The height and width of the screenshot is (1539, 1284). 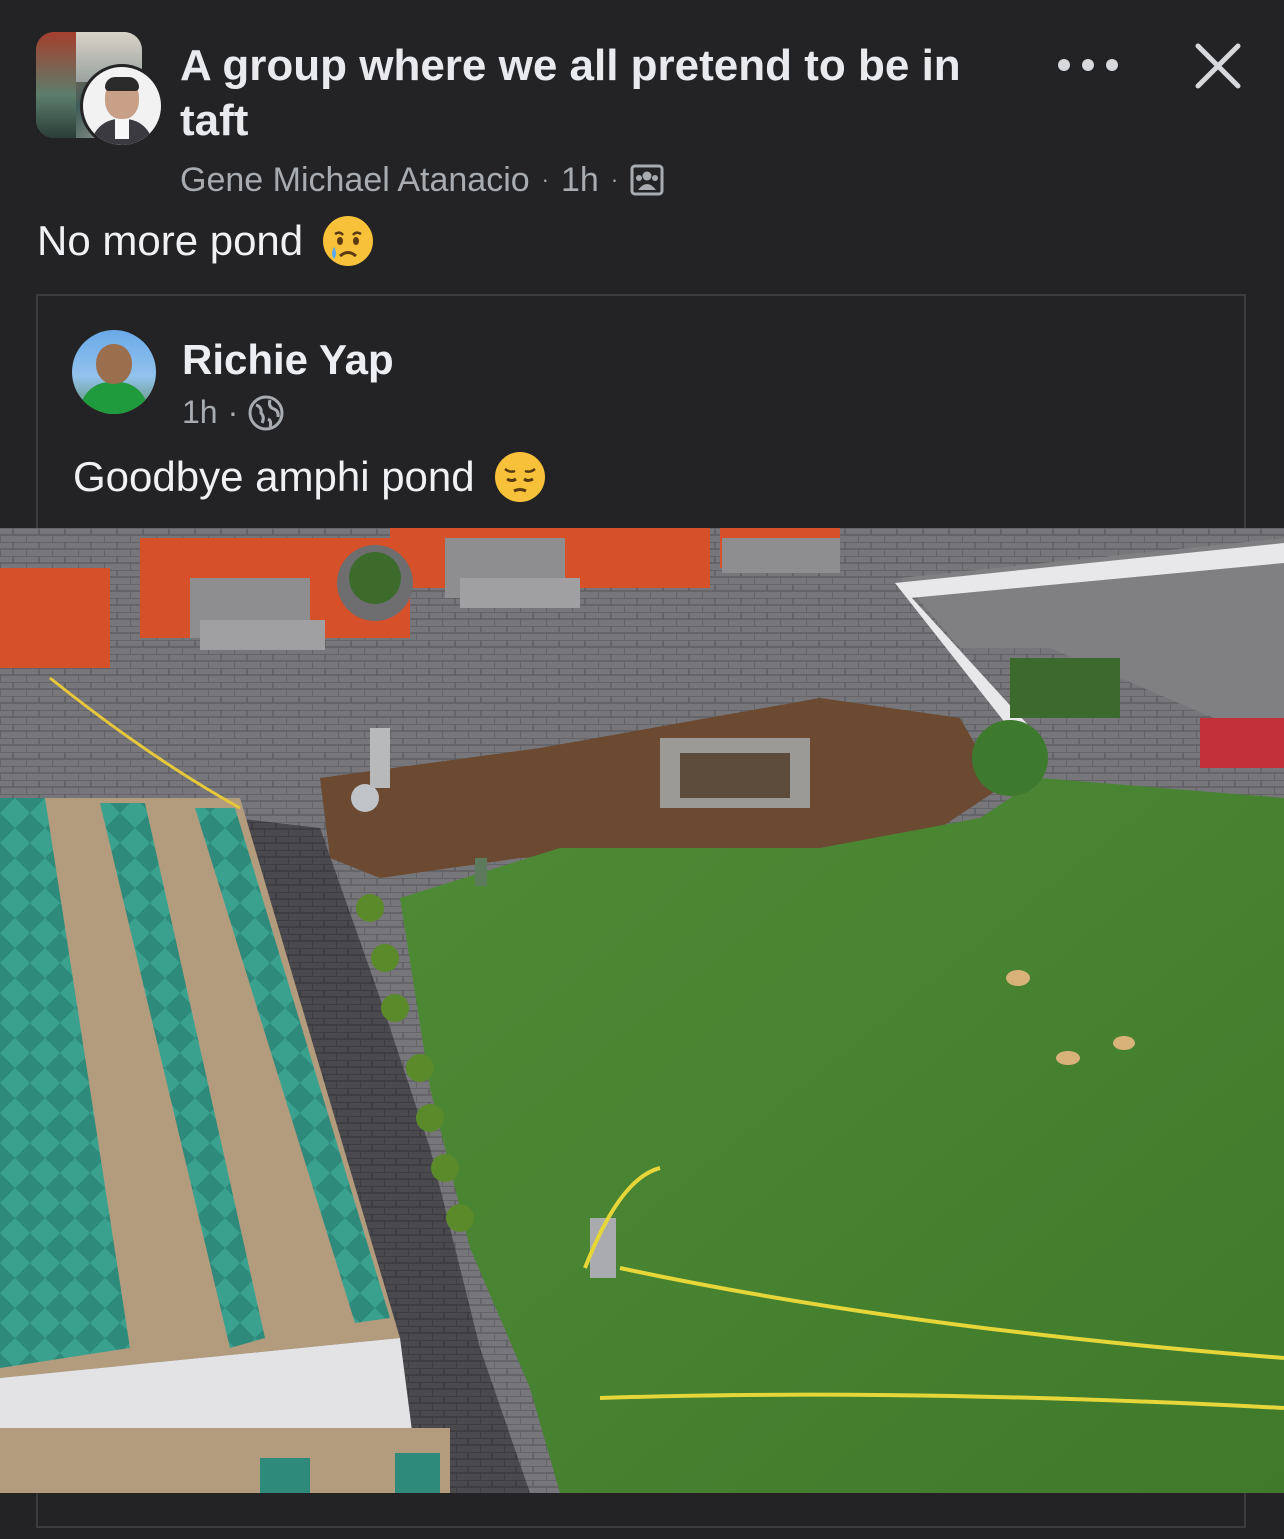 I want to click on shared-author-name: Richie Yap, so click(x=288, y=360).